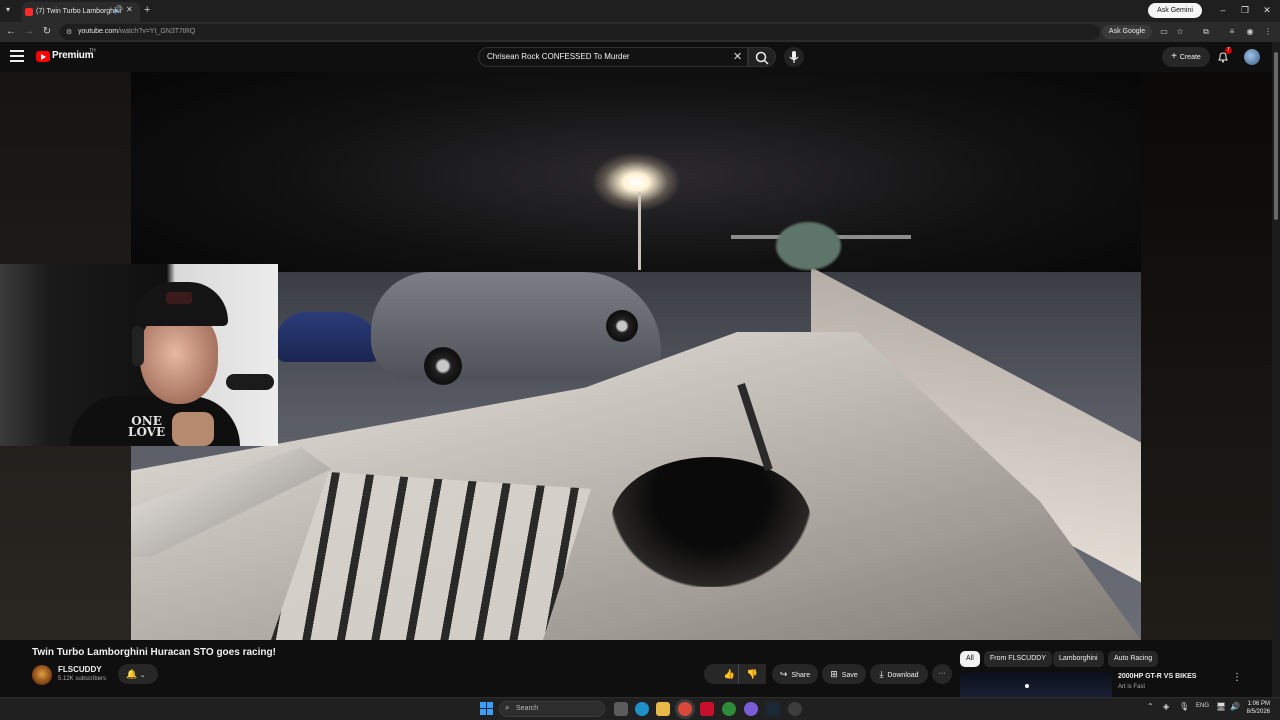 This screenshot has width=1280, height=720. What do you see at coordinates (1166, 706) in the screenshot?
I see `tray-app-icon: ◈` at bounding box center [1166, 706].